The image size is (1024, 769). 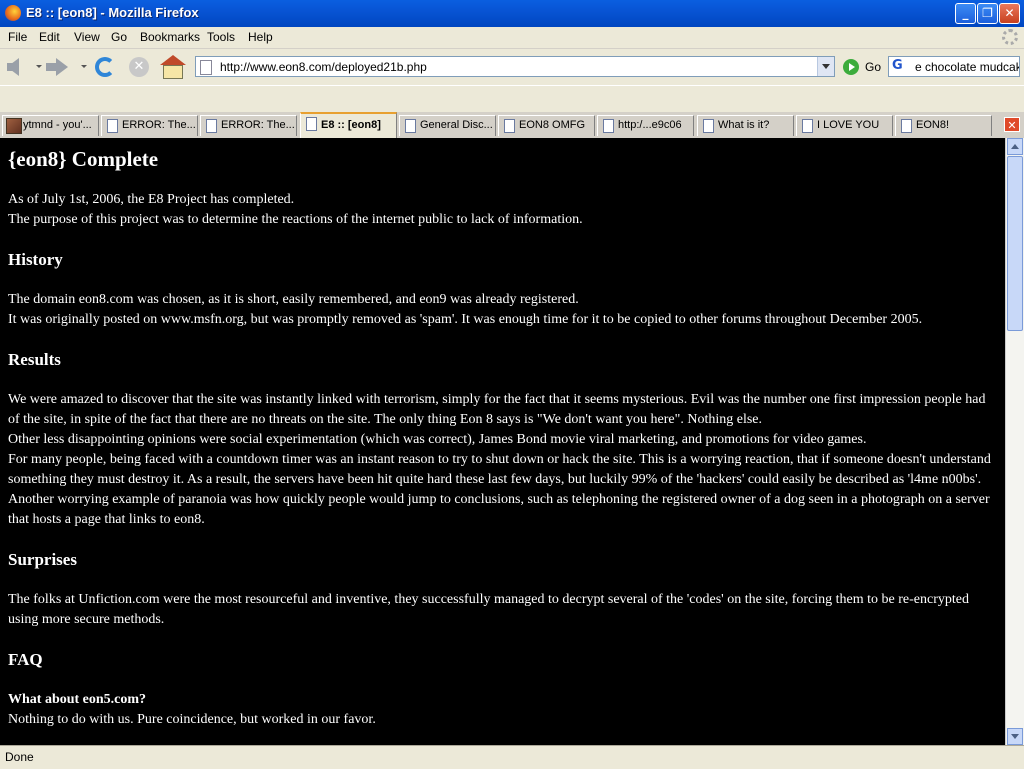 What do you see at coordinates (515, 66) in the screenshot?
I see `address-bar: http://www.eon8.com/deployed21b.php` at bounding box center [515, 66].